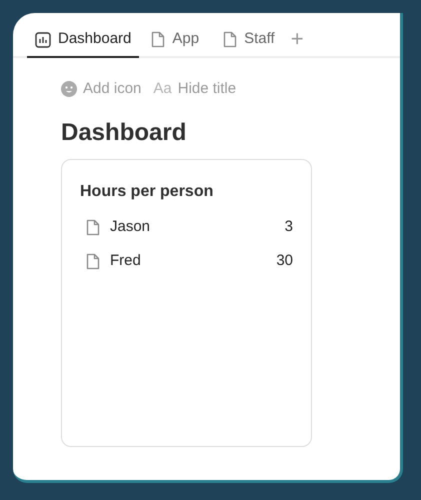 The width and height of the screenshot is (421, 500). What do you see at coordinates (175, 40) in the screenshot?
I see `tab: App` at bounding box center [175, 40].